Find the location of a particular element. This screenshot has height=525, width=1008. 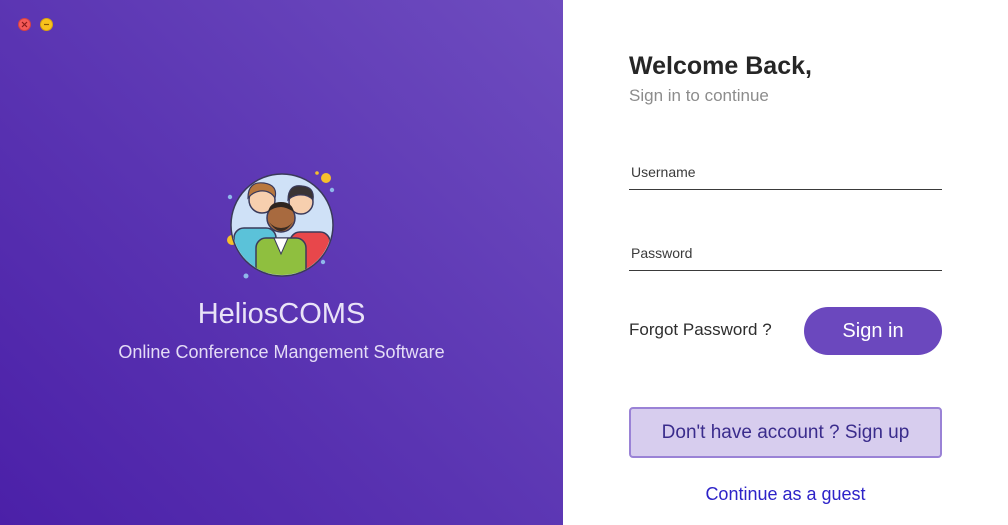

password-field is located at coordinates (785, 253).